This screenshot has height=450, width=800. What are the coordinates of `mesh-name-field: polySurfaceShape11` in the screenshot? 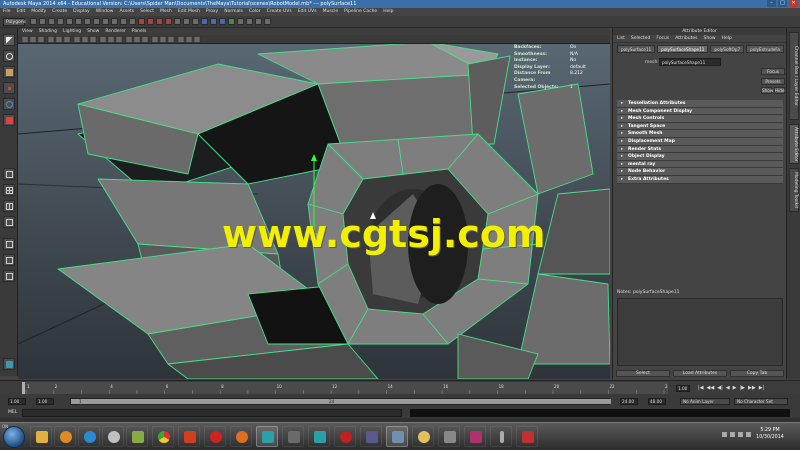 It's located at (690, 62).